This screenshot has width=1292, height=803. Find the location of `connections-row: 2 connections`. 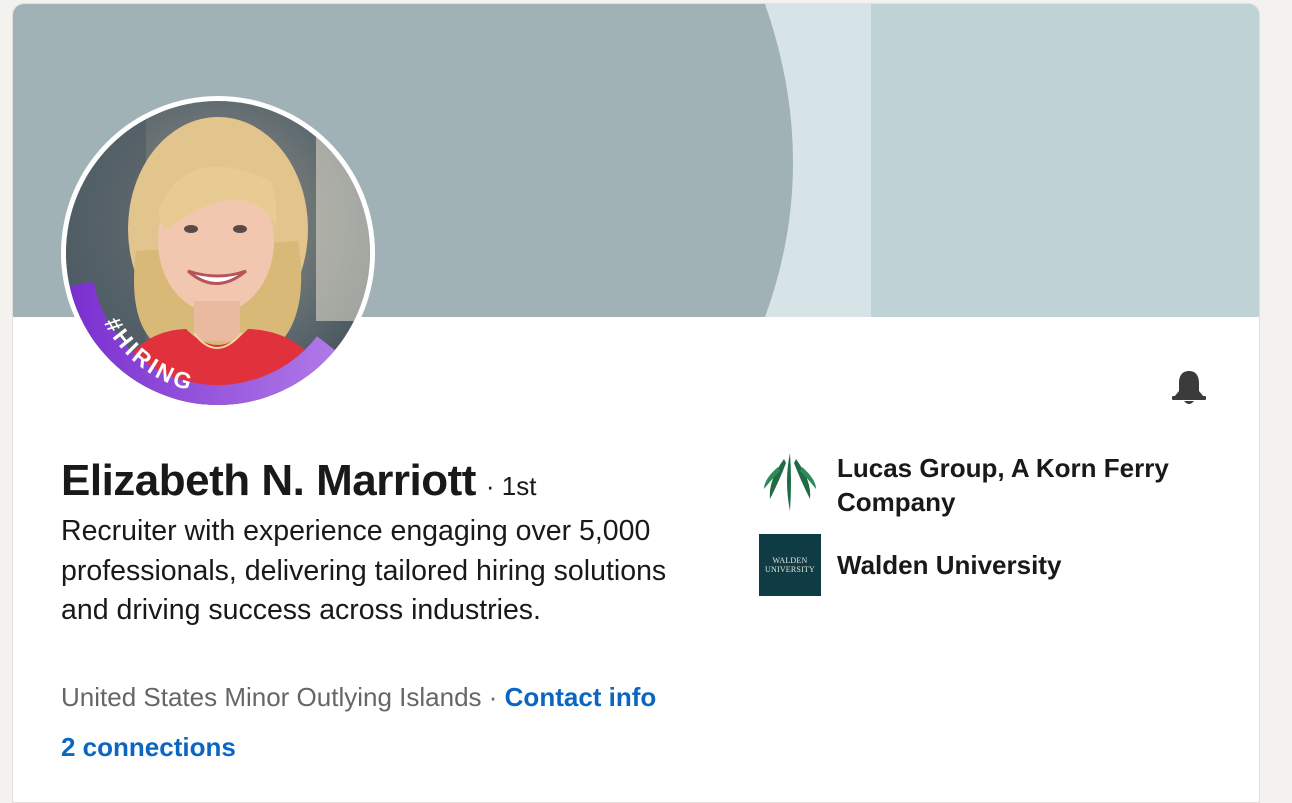

connections-row: 2 connections is located at coordinates (148, 747).